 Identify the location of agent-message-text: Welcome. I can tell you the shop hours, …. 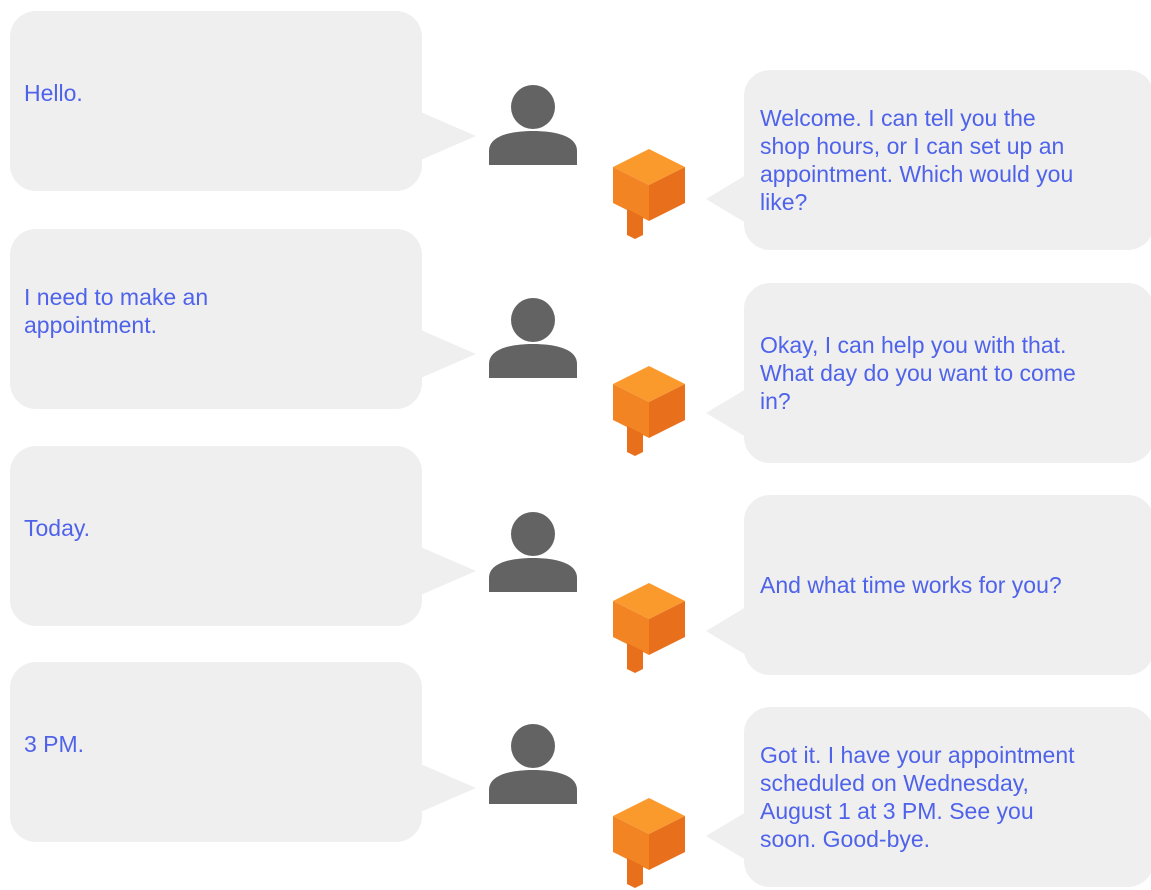
(917, 160).